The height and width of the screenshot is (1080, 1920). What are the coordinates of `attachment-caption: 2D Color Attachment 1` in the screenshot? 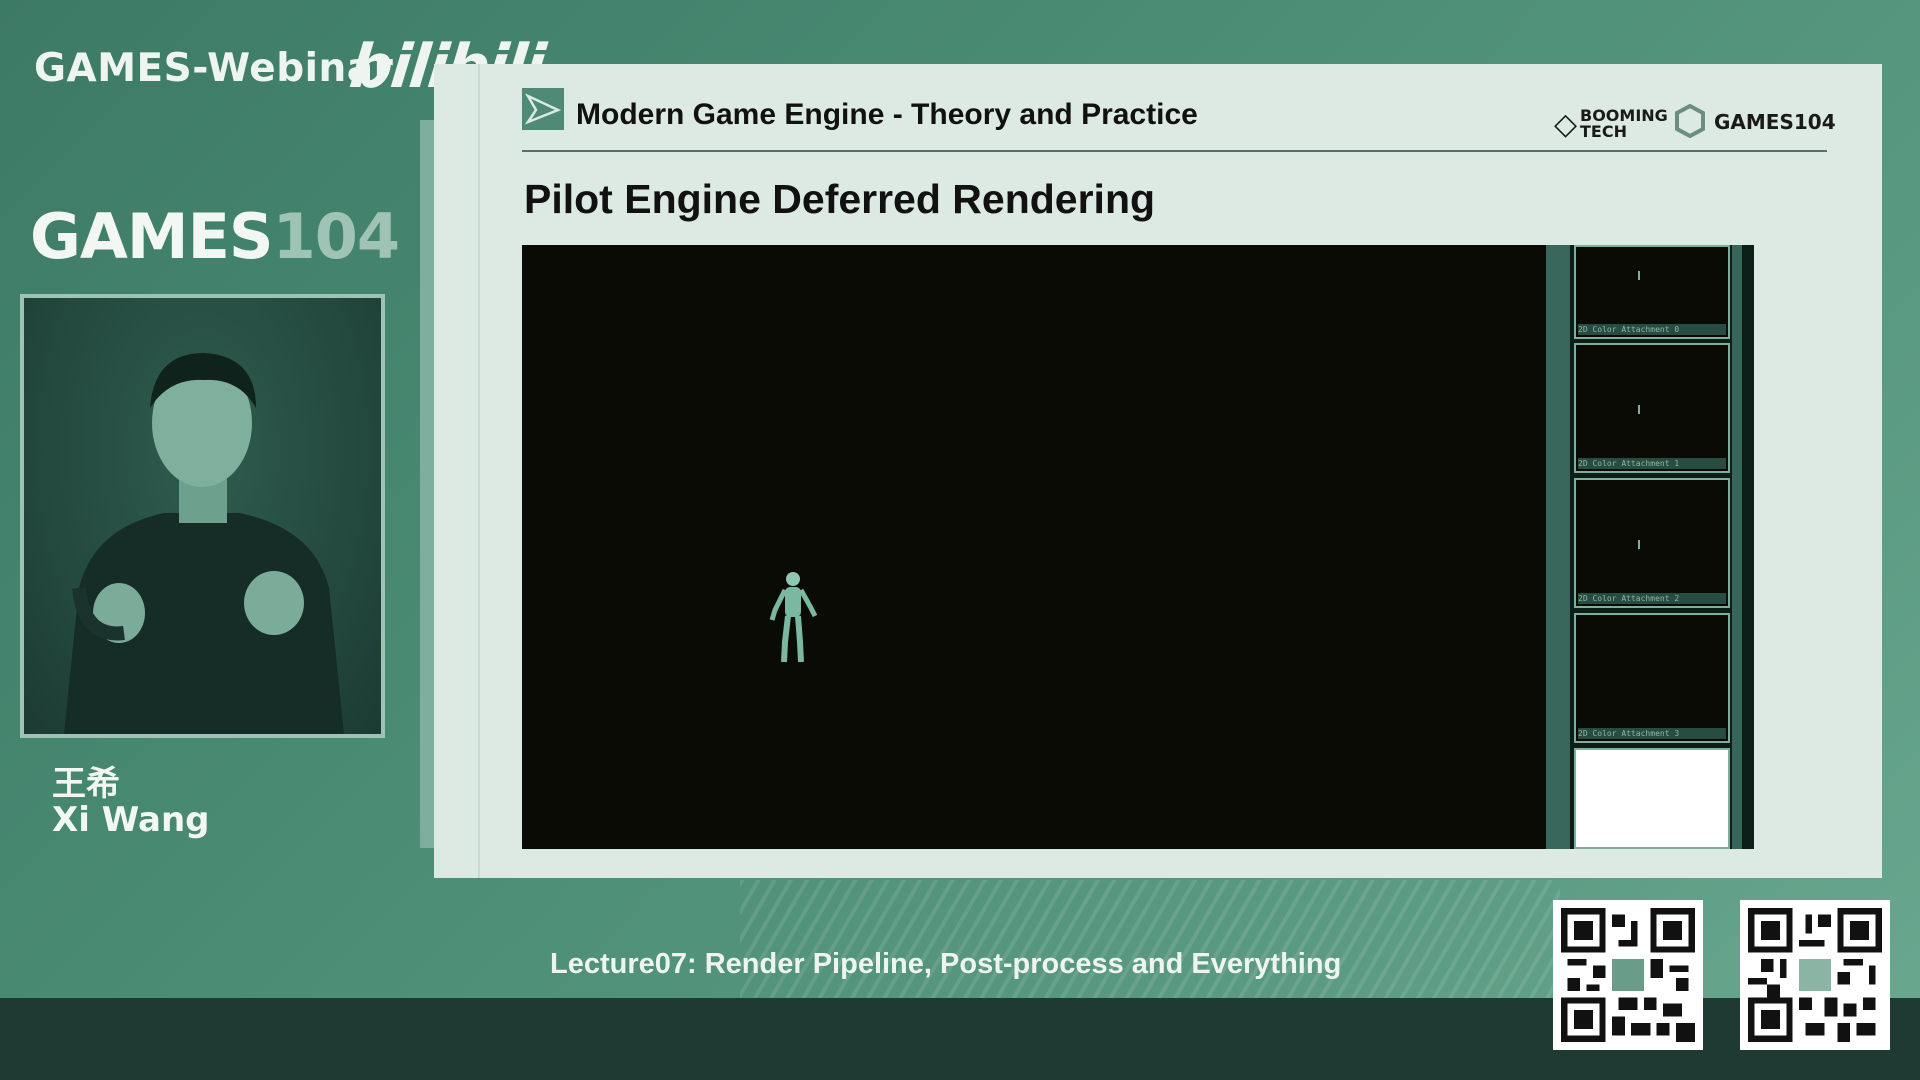 It's located at (1652, 463).